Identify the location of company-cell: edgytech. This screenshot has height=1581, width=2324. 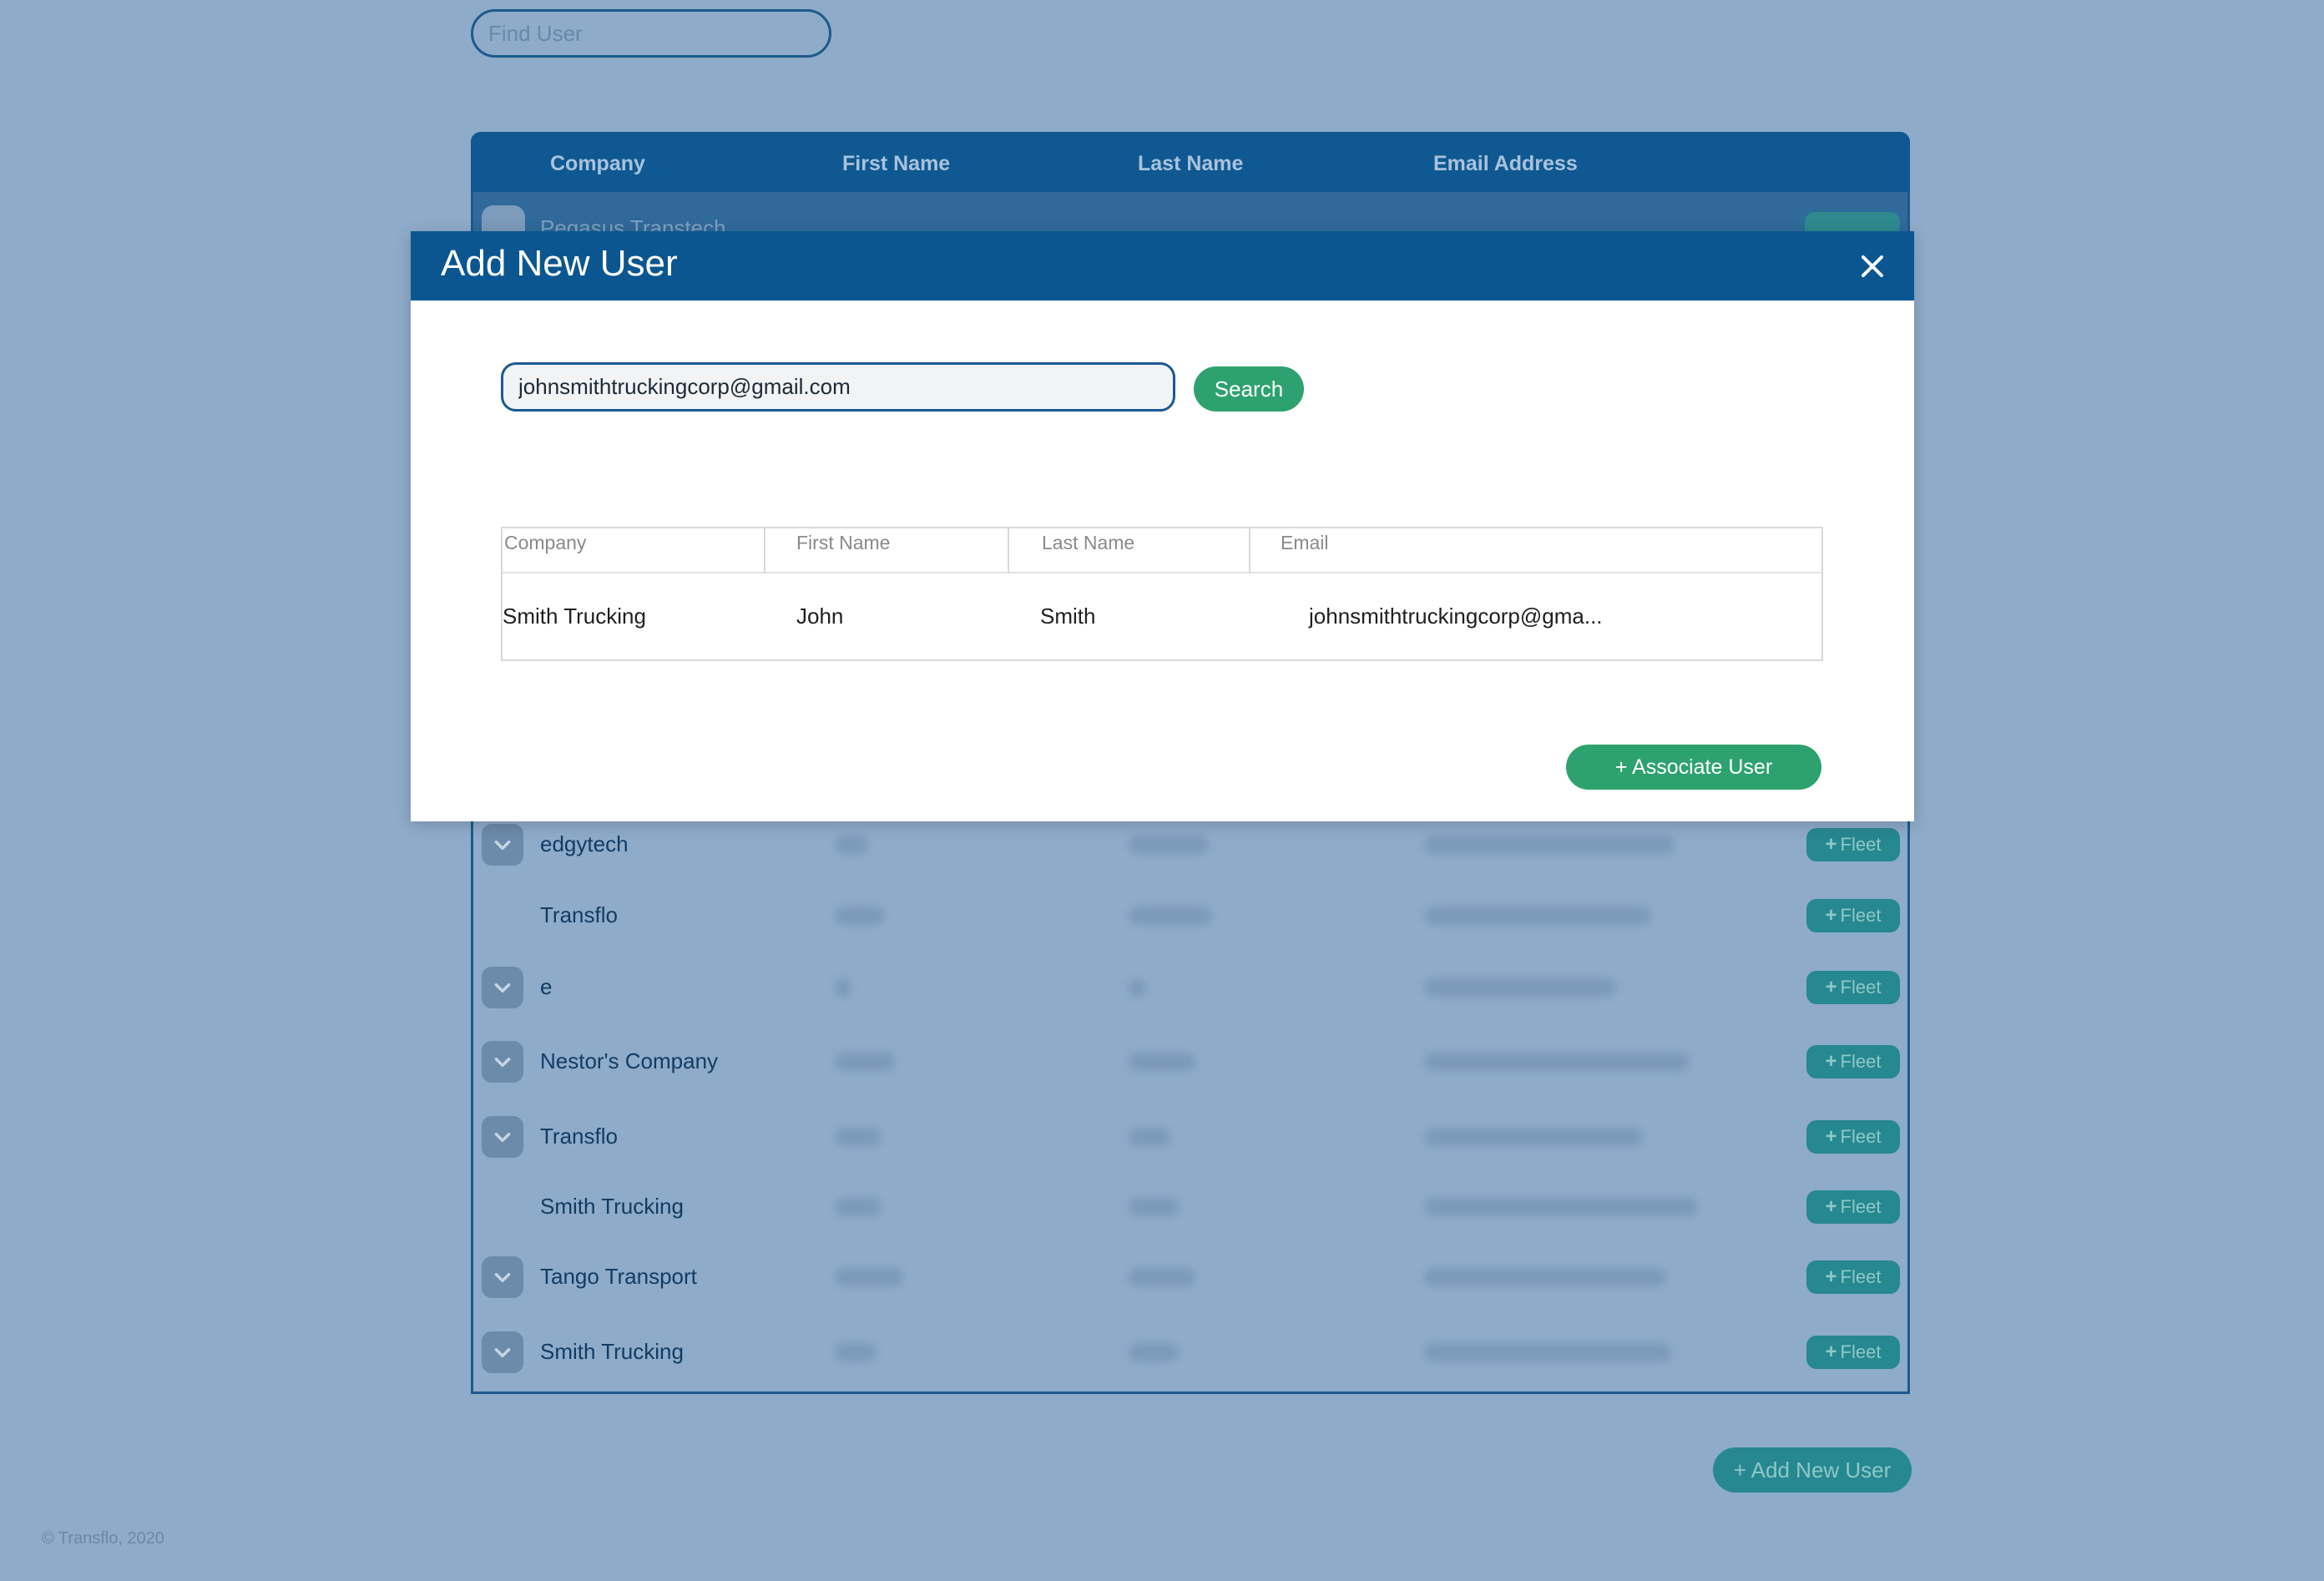
(584, 843).